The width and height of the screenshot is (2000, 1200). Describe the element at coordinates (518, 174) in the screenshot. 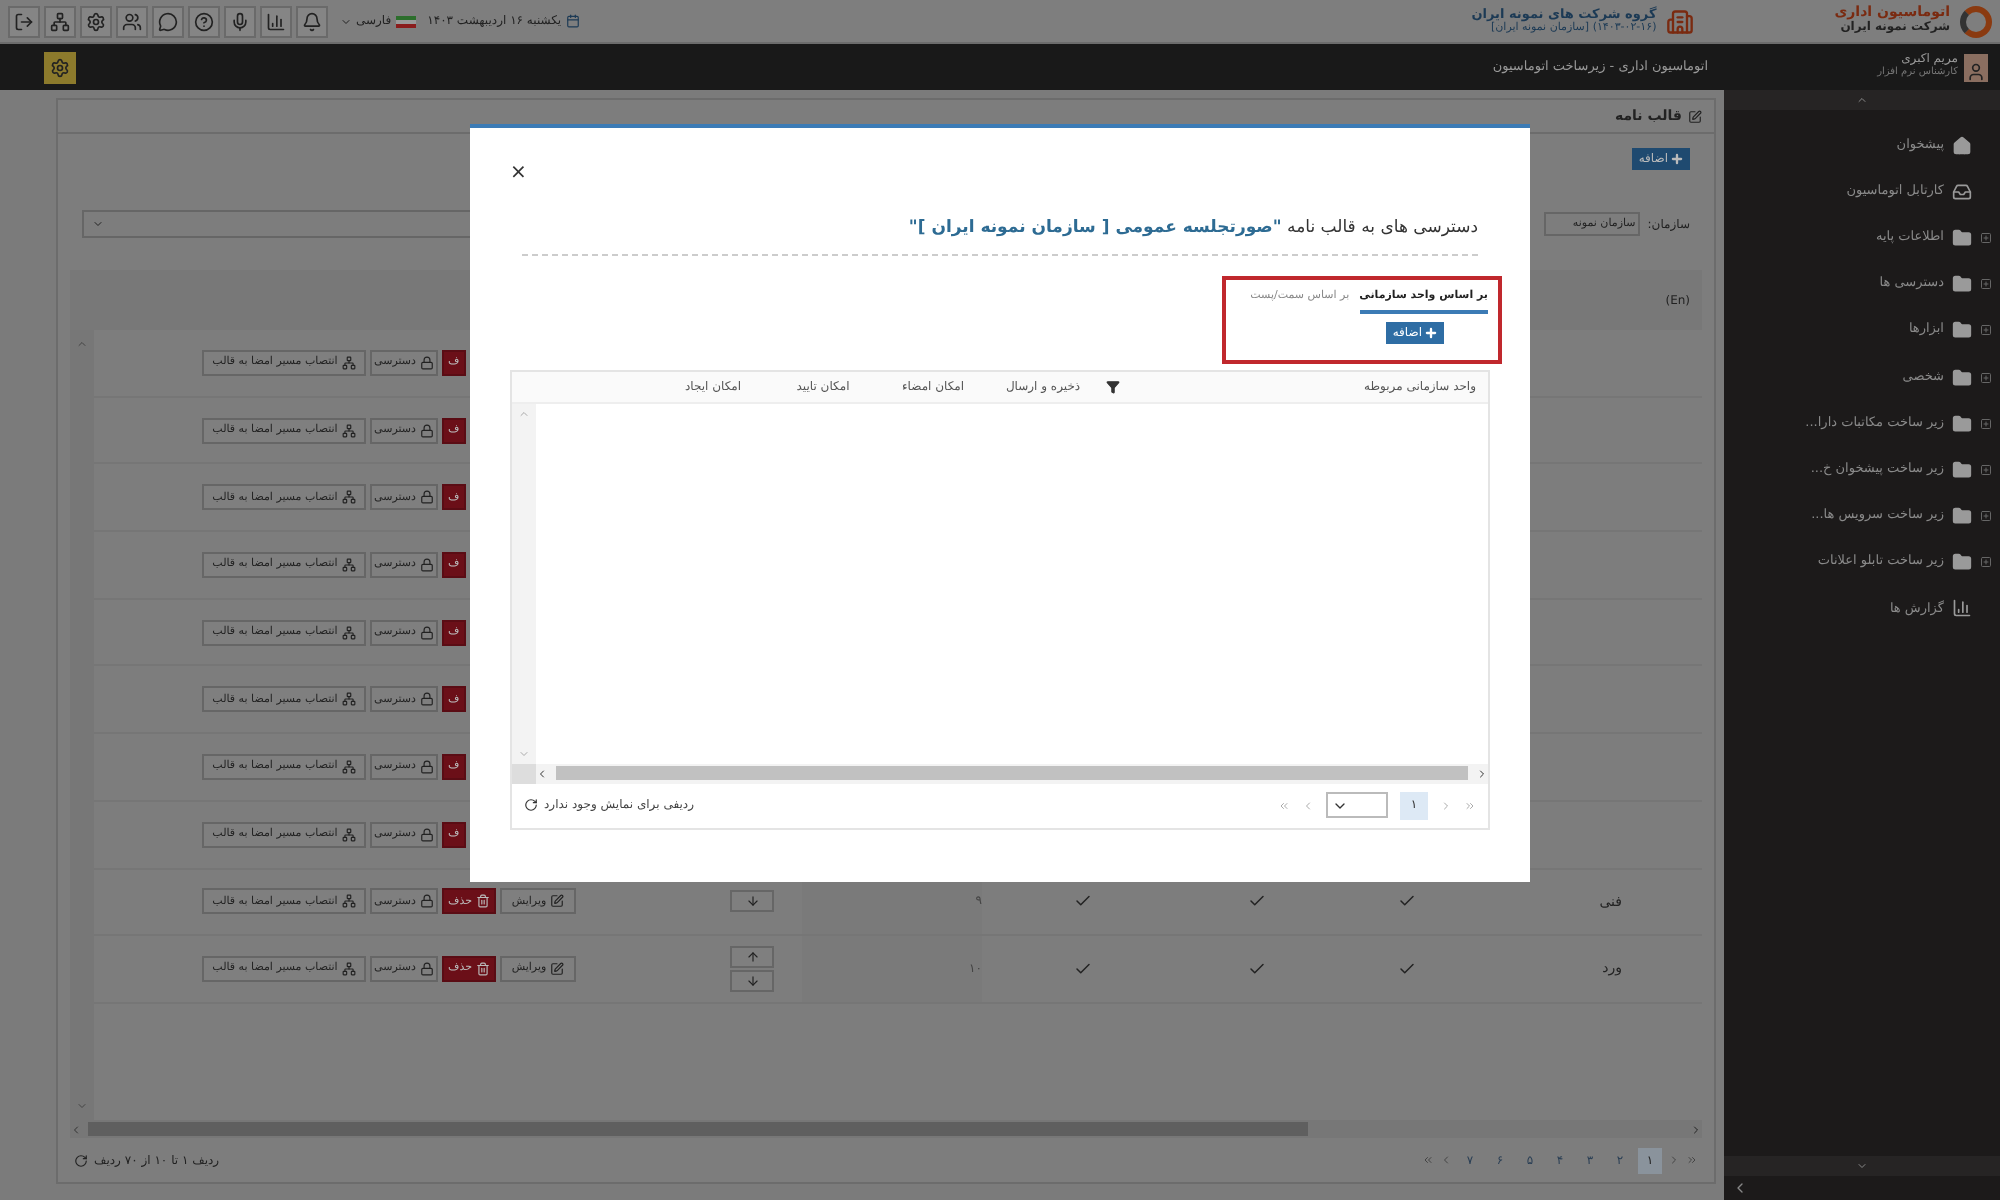

I see `close-button: ×` at that location.